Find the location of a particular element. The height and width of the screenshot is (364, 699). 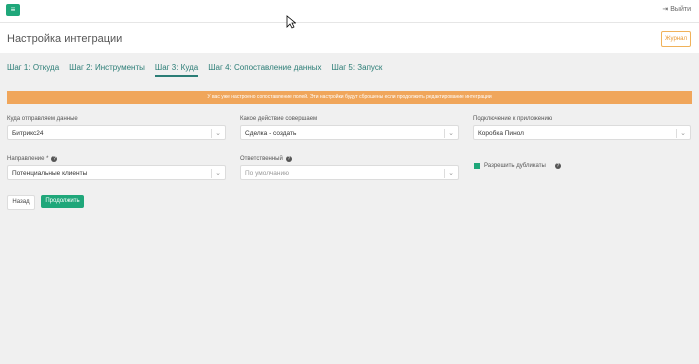

page-header: Настройка интеграции Журнал is located at coordinates (349, 38).